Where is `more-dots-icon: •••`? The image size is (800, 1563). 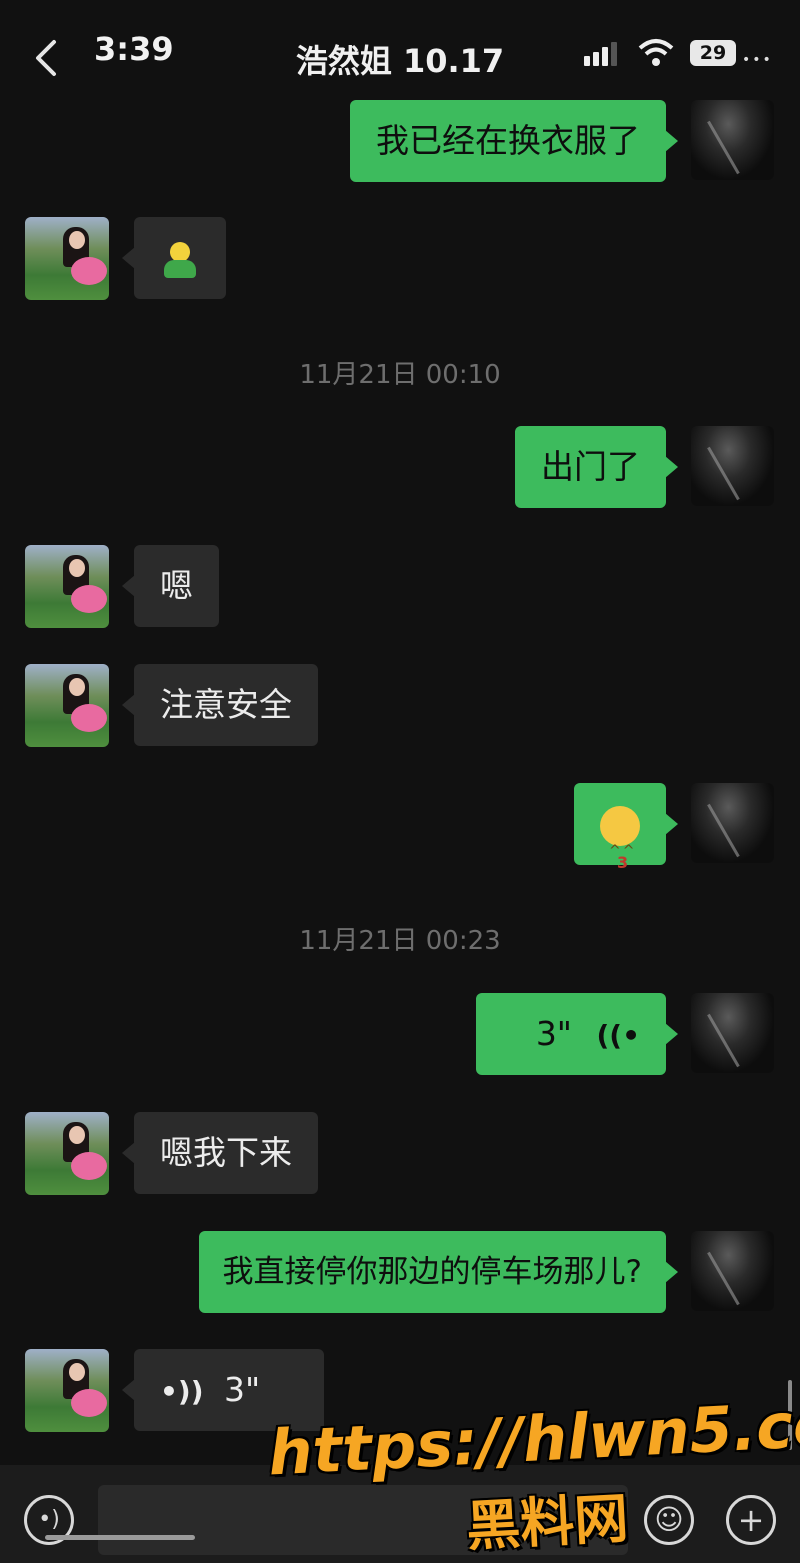 more-dots-icon: ••• is located at coordinates (757, 60).